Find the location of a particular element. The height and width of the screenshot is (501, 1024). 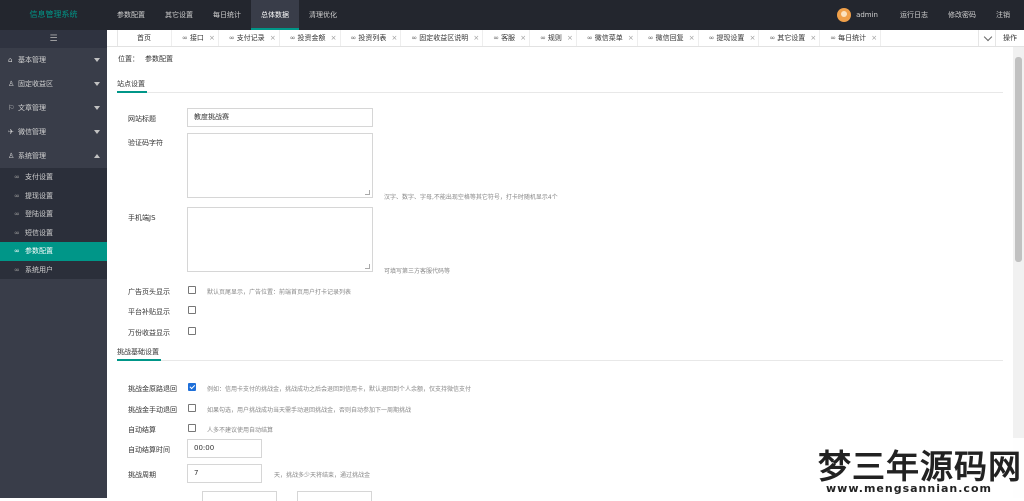

tab-payment-records: ∞ 支付记录 × is located at coordinates (249, 38).